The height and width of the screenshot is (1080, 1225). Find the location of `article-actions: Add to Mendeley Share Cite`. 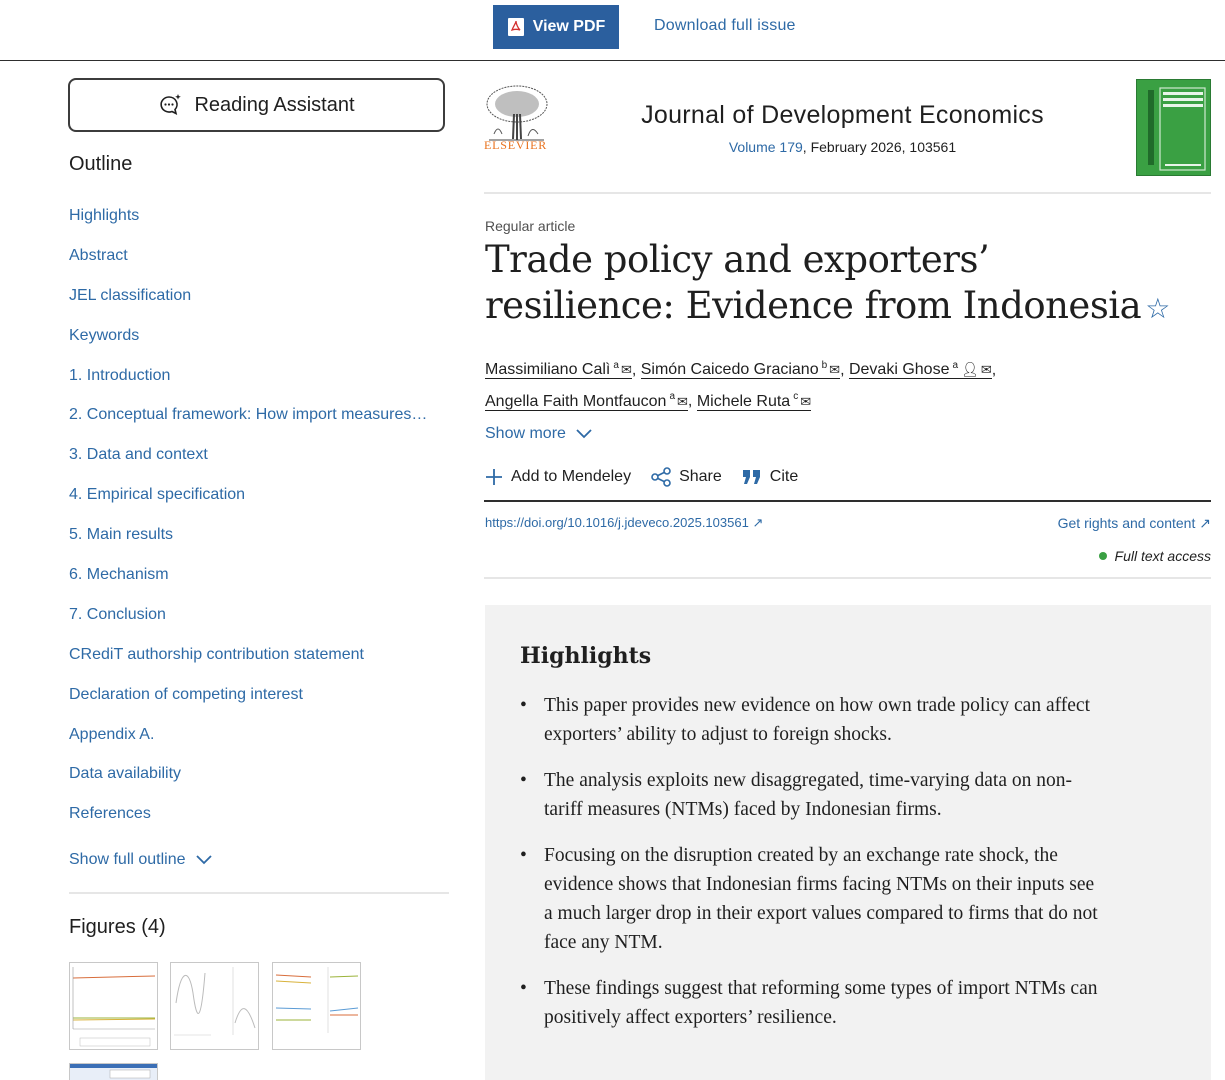

article-actions: Add to Mendeley Share Cite is located at coordinates (651, 477).